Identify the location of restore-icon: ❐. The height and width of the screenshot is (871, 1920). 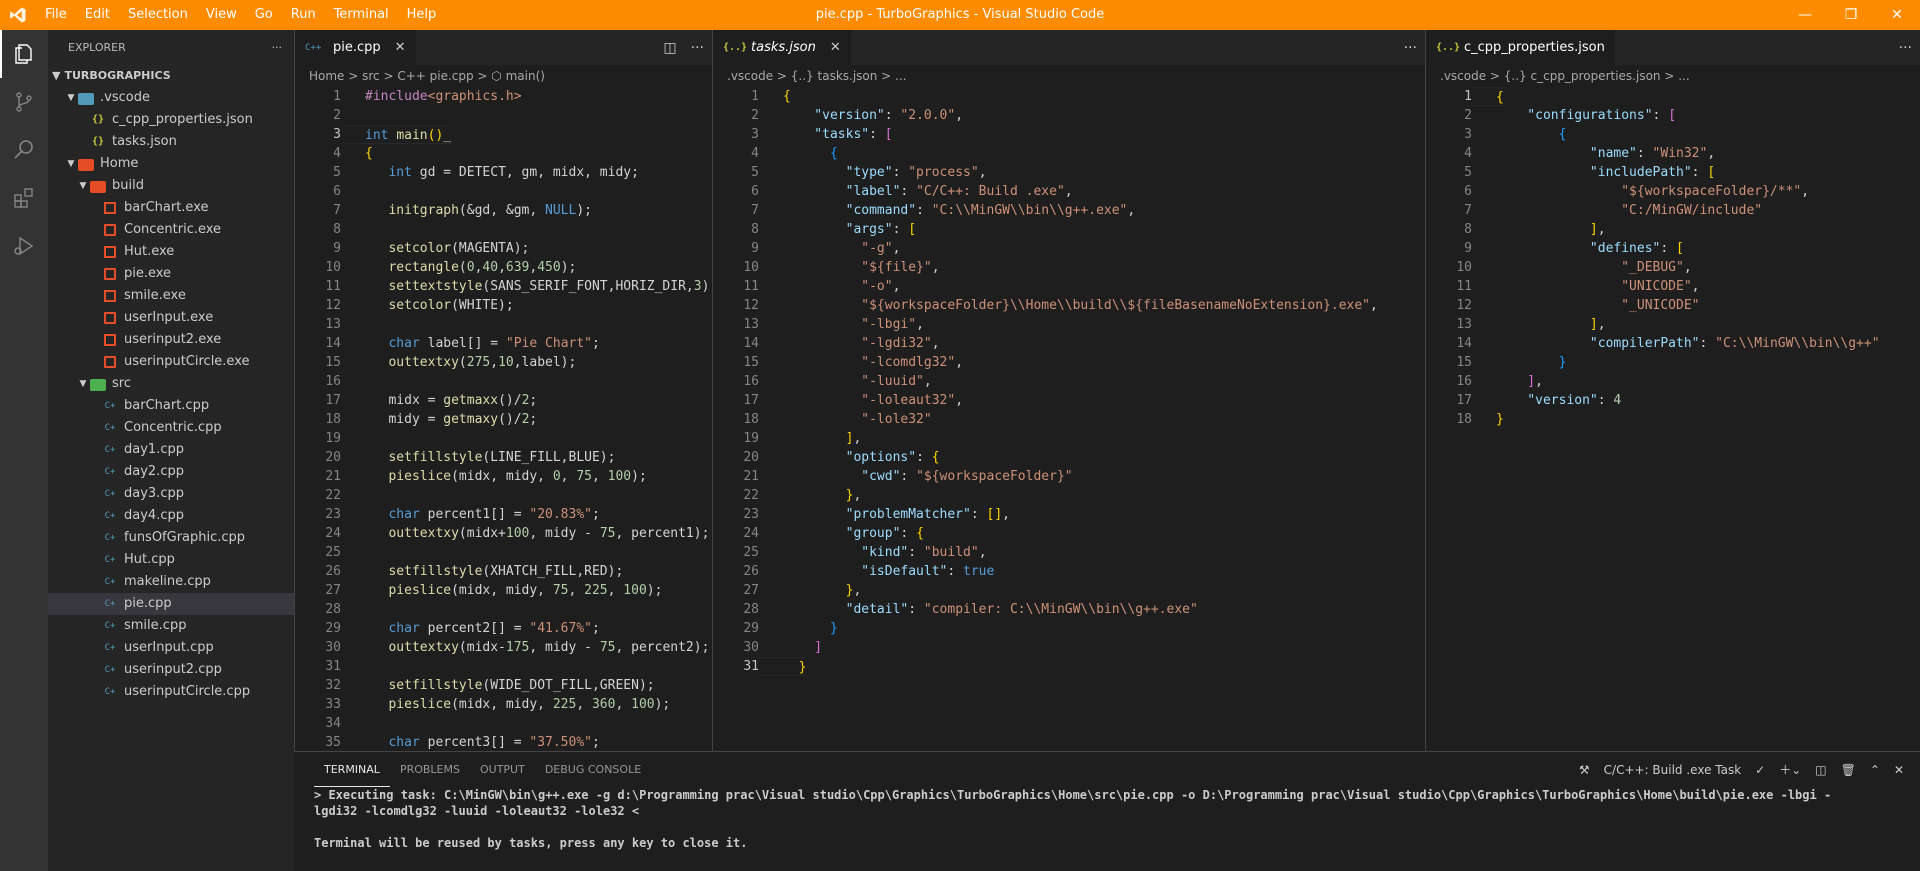
(1851, 15).